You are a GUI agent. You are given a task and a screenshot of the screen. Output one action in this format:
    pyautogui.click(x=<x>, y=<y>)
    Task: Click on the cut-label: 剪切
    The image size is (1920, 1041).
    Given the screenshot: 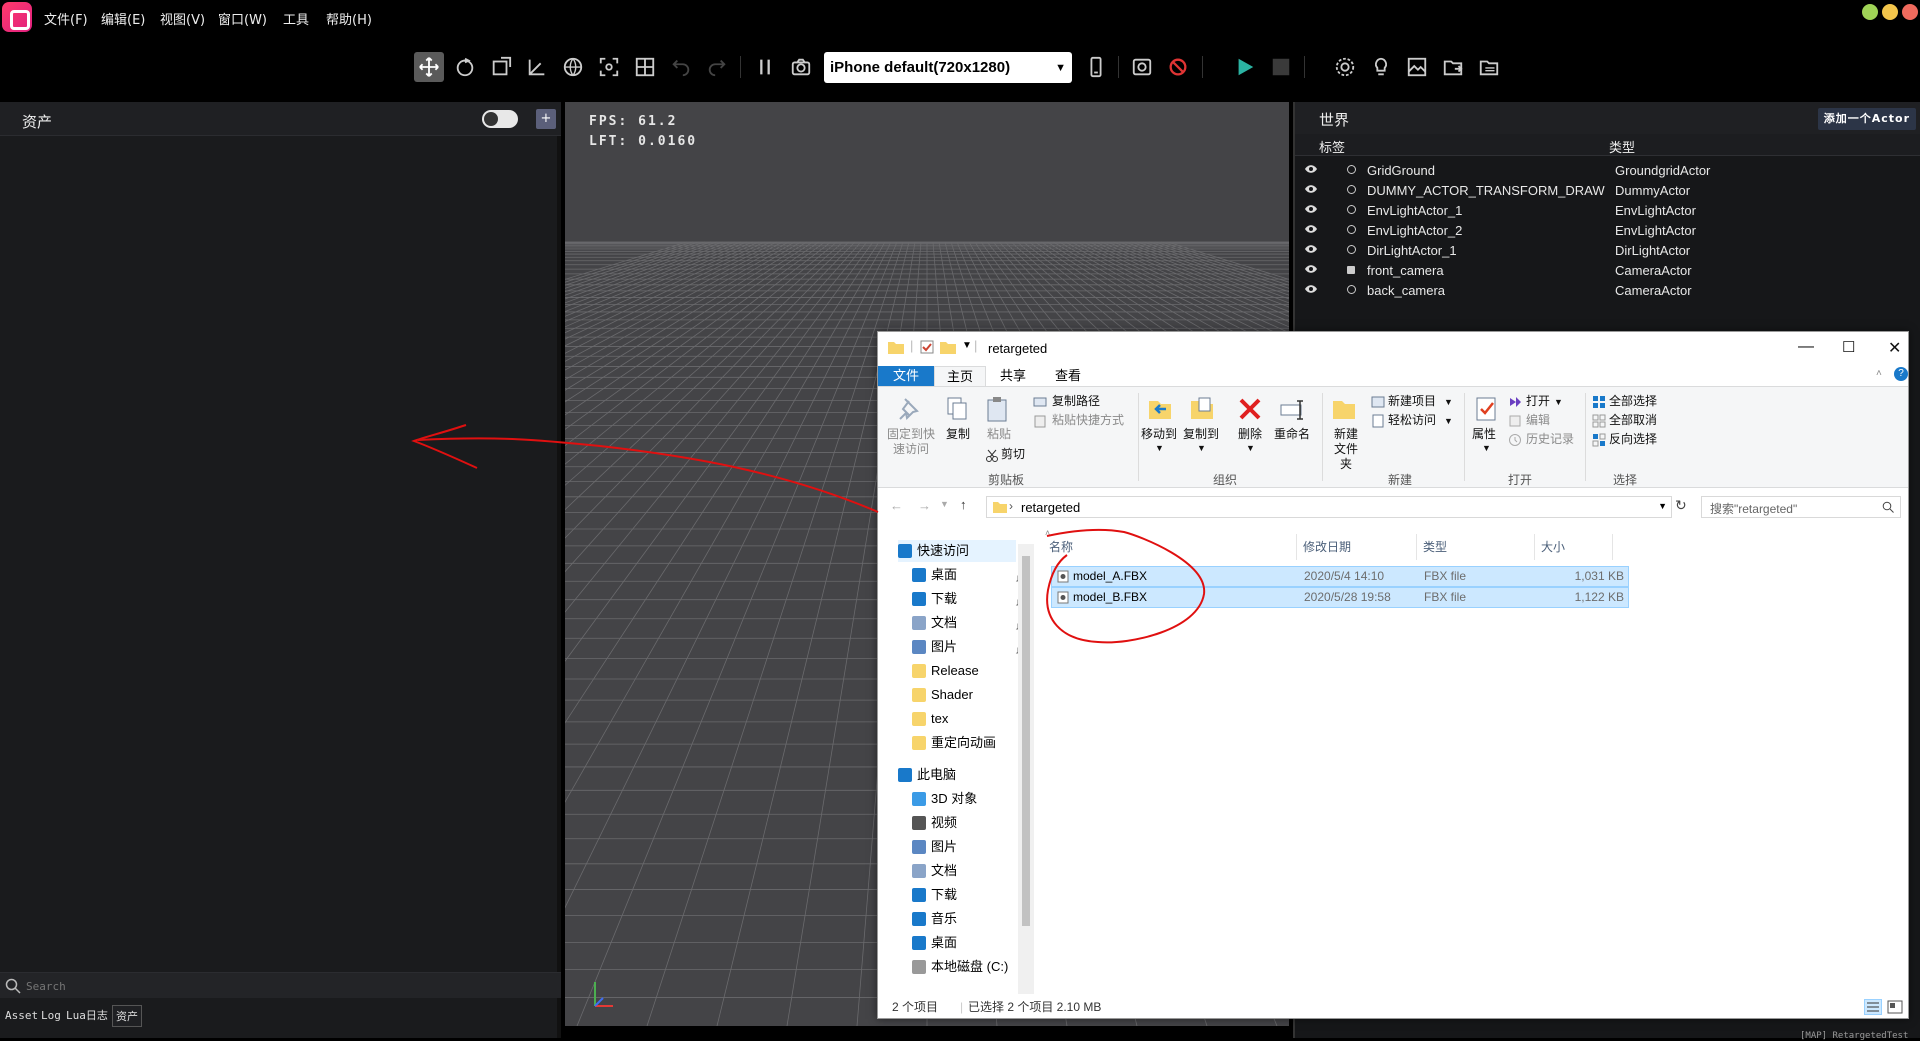 What is the action you would take?
    pyautogui.click(x=1013, y=454)
    